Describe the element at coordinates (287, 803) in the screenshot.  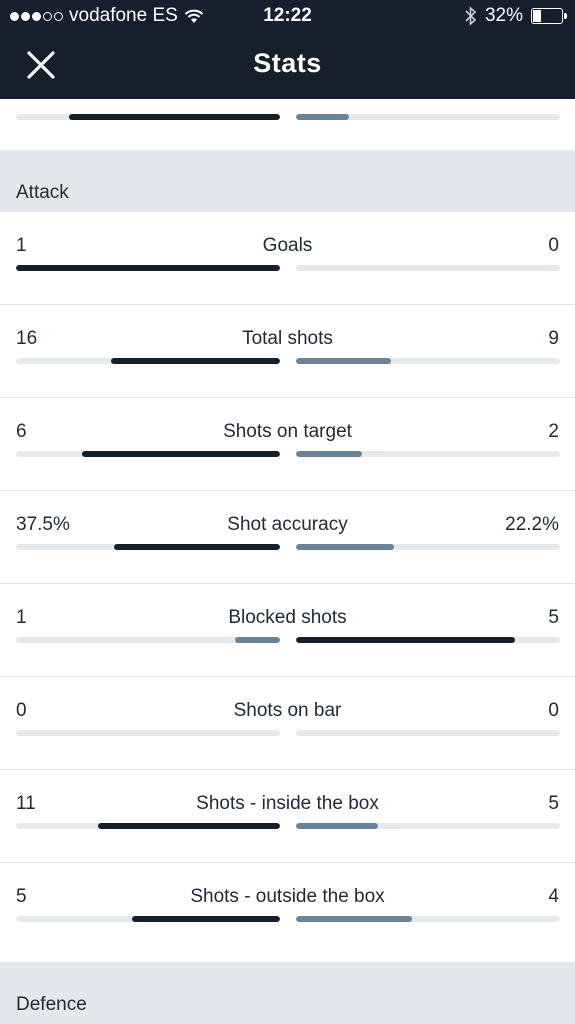
I see `stat-name: Shots - inside the box` at that location.